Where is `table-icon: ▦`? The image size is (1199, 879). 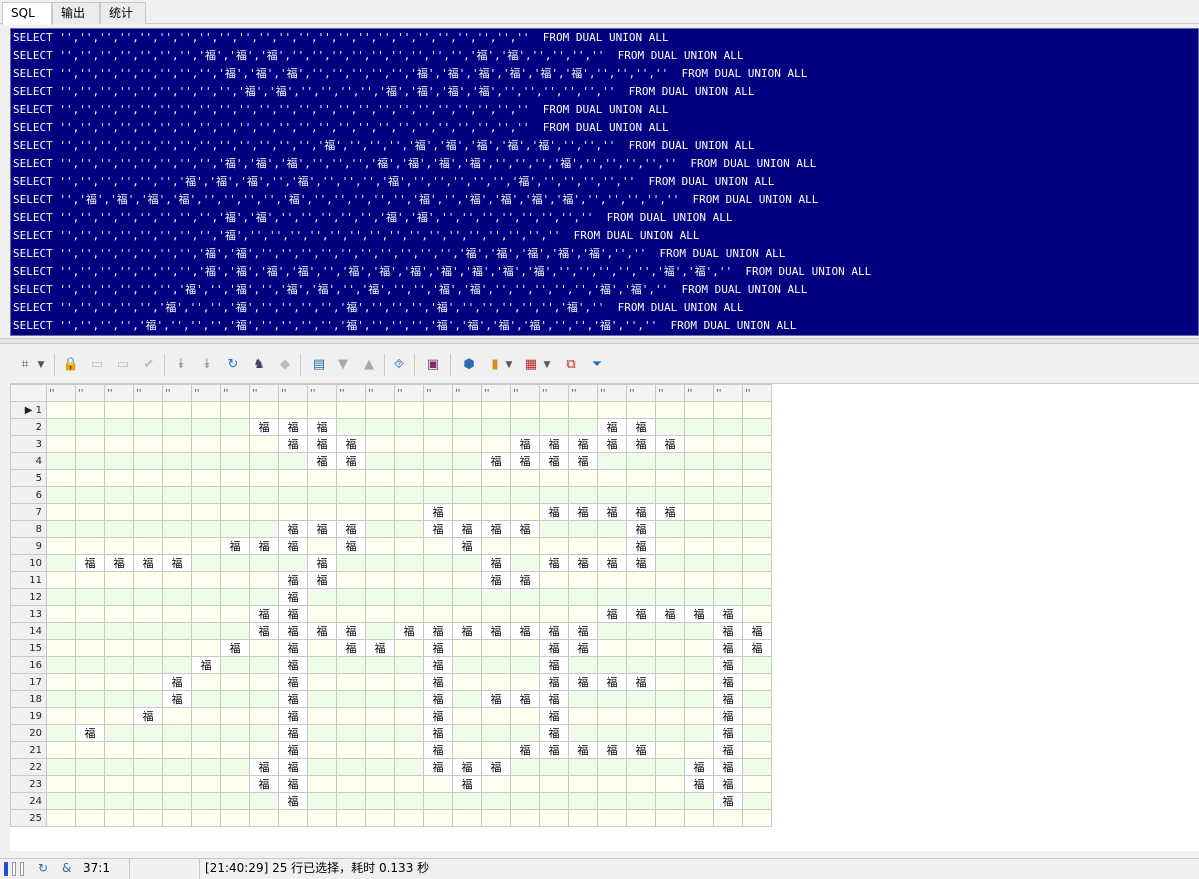
table-icon: ▦ is located at coordinates (531, 365).